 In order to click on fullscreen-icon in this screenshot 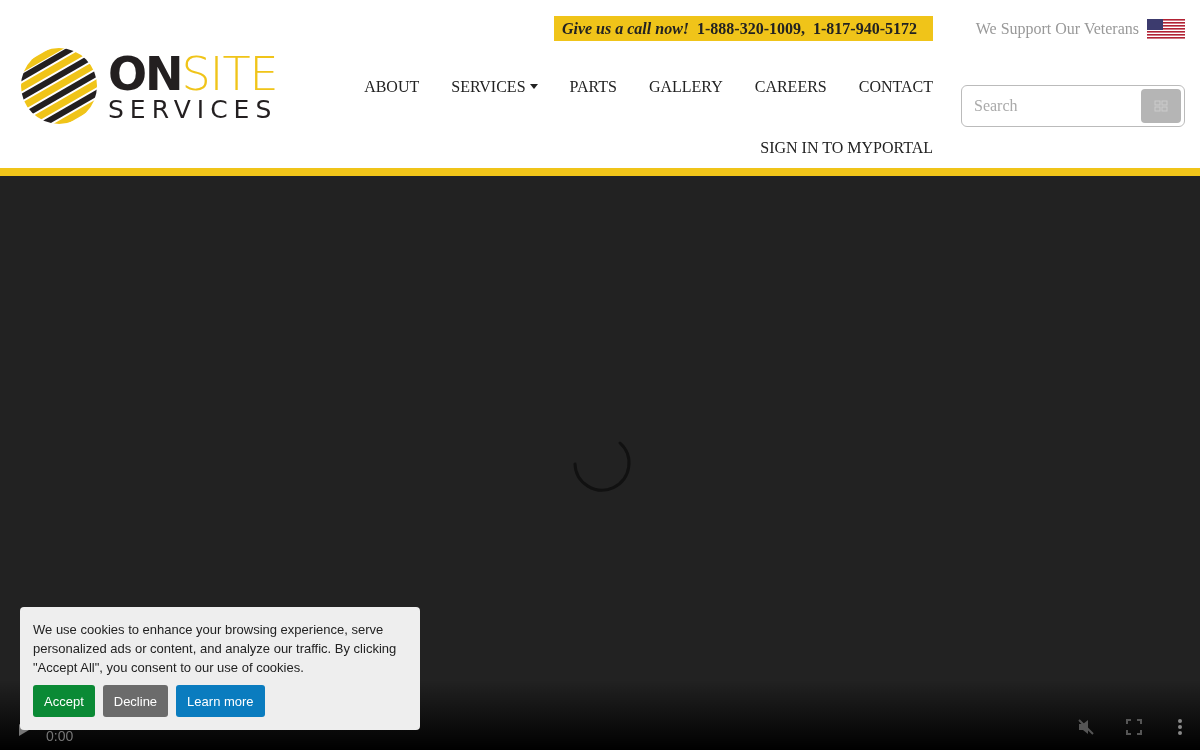, I will do `click(1134, 727)`.